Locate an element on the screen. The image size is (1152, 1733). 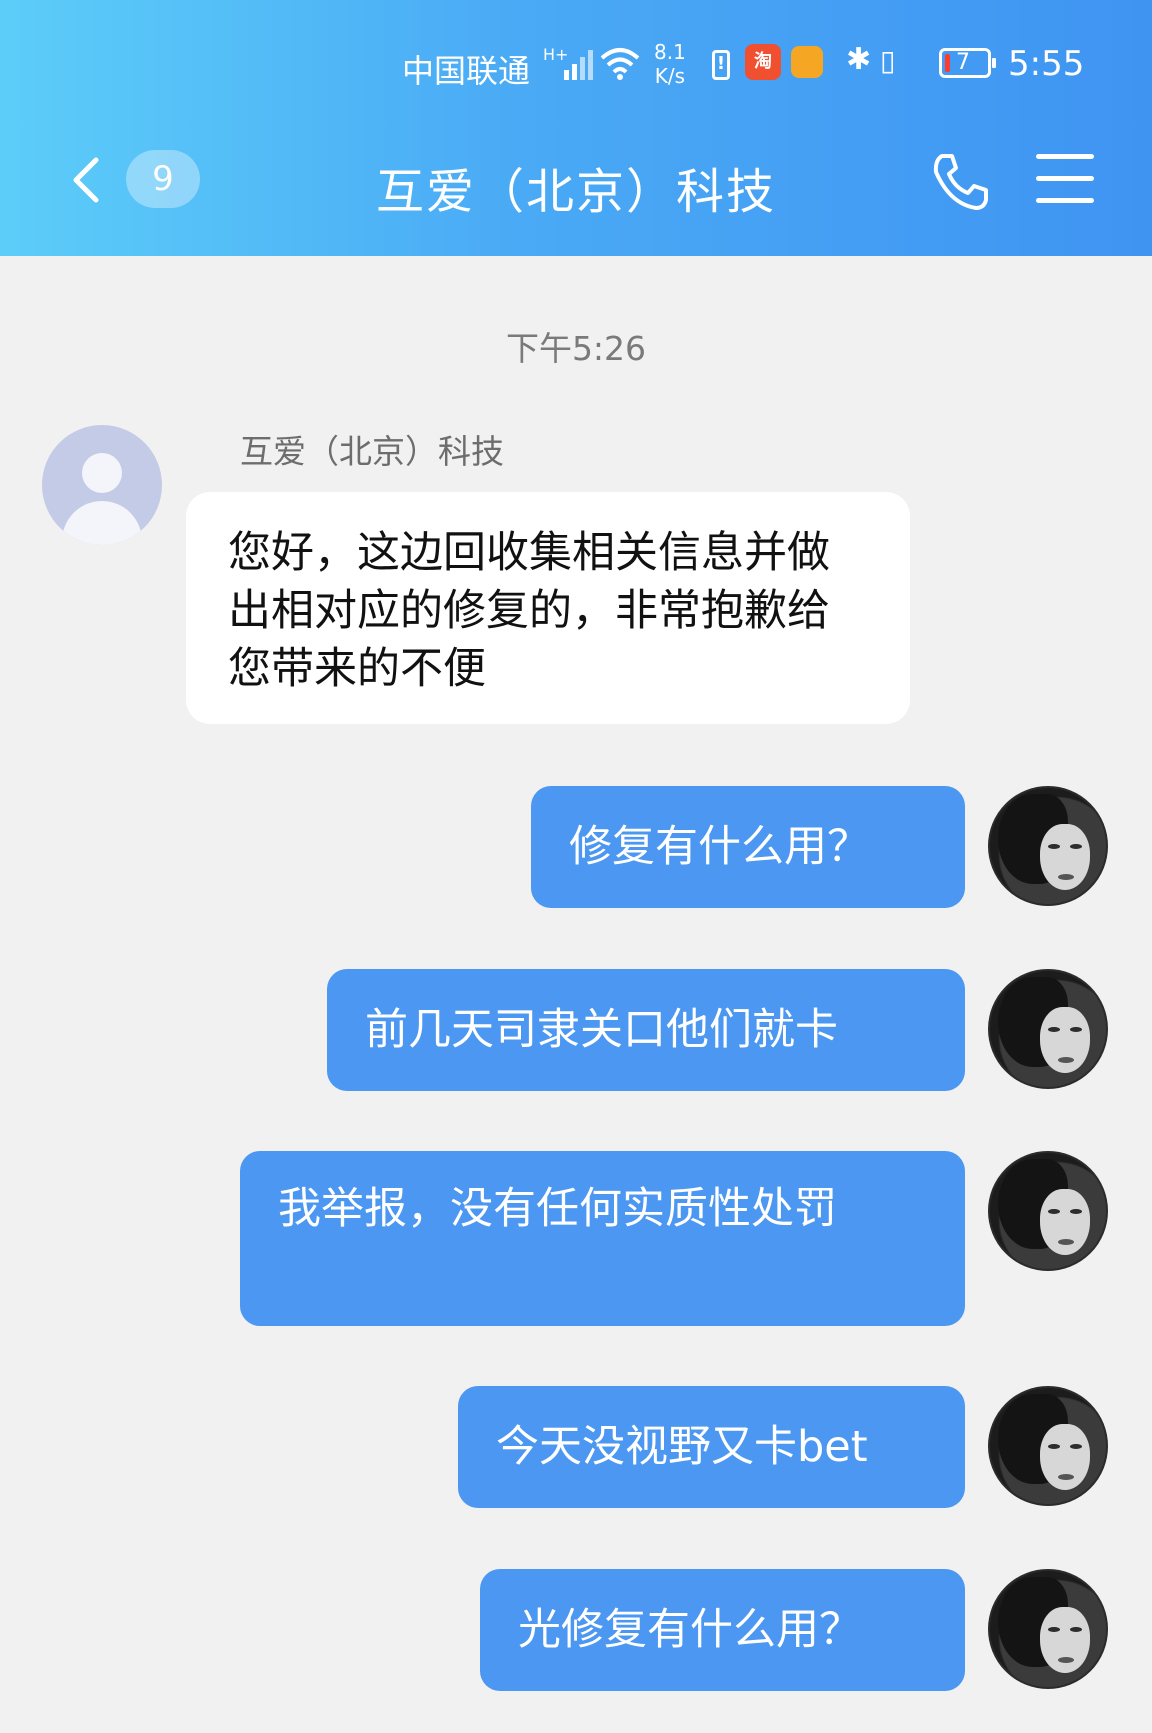
nav-bar: 9 互爱（北京）科技 is located at coordinates (576, 180).